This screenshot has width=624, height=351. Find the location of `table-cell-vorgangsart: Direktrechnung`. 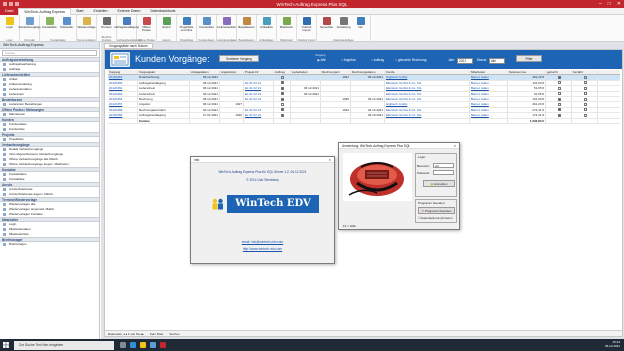

table-cell-vorgangsart: Direktrechnung is located at coordinates (164, 77).